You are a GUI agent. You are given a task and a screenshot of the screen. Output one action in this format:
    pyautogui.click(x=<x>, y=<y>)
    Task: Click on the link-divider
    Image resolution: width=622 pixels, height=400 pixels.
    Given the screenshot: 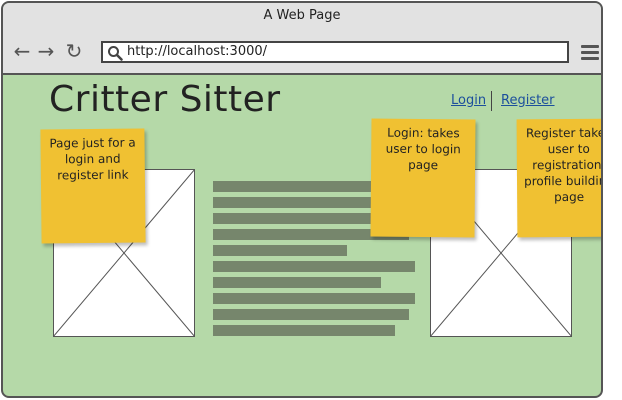 What is the action you would take?
    pyautogui.click(x=491, y=101)
    